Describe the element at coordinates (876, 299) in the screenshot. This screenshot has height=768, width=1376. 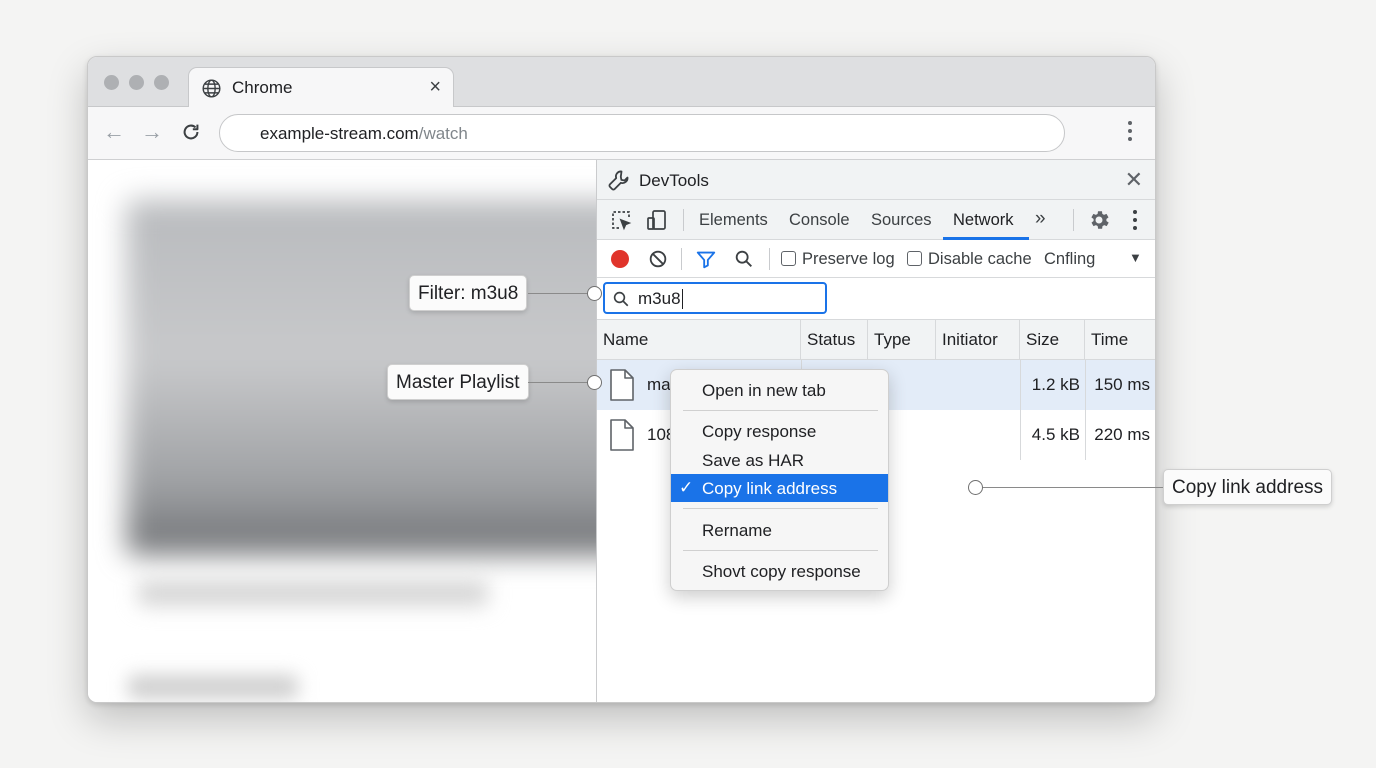
I see `filter-bar: m3u8` at that location.